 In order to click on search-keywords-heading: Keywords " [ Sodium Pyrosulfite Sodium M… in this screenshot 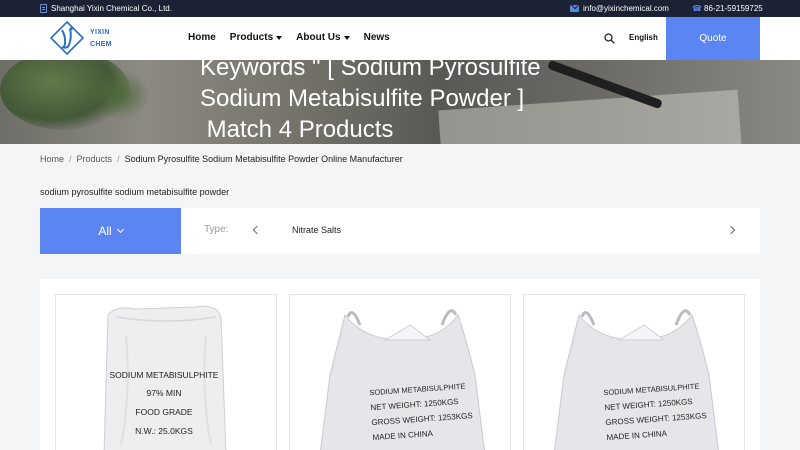, I will do `click(370, 102)`.